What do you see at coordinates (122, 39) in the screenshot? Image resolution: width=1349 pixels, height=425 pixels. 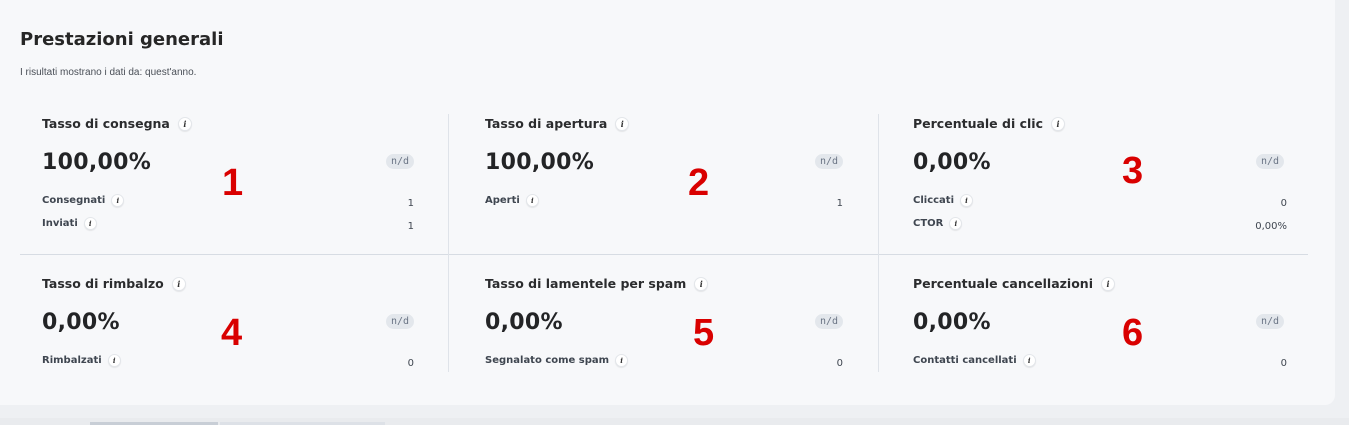 I see `page-title: Prestazioni generali` at bounding box center [122, 39].